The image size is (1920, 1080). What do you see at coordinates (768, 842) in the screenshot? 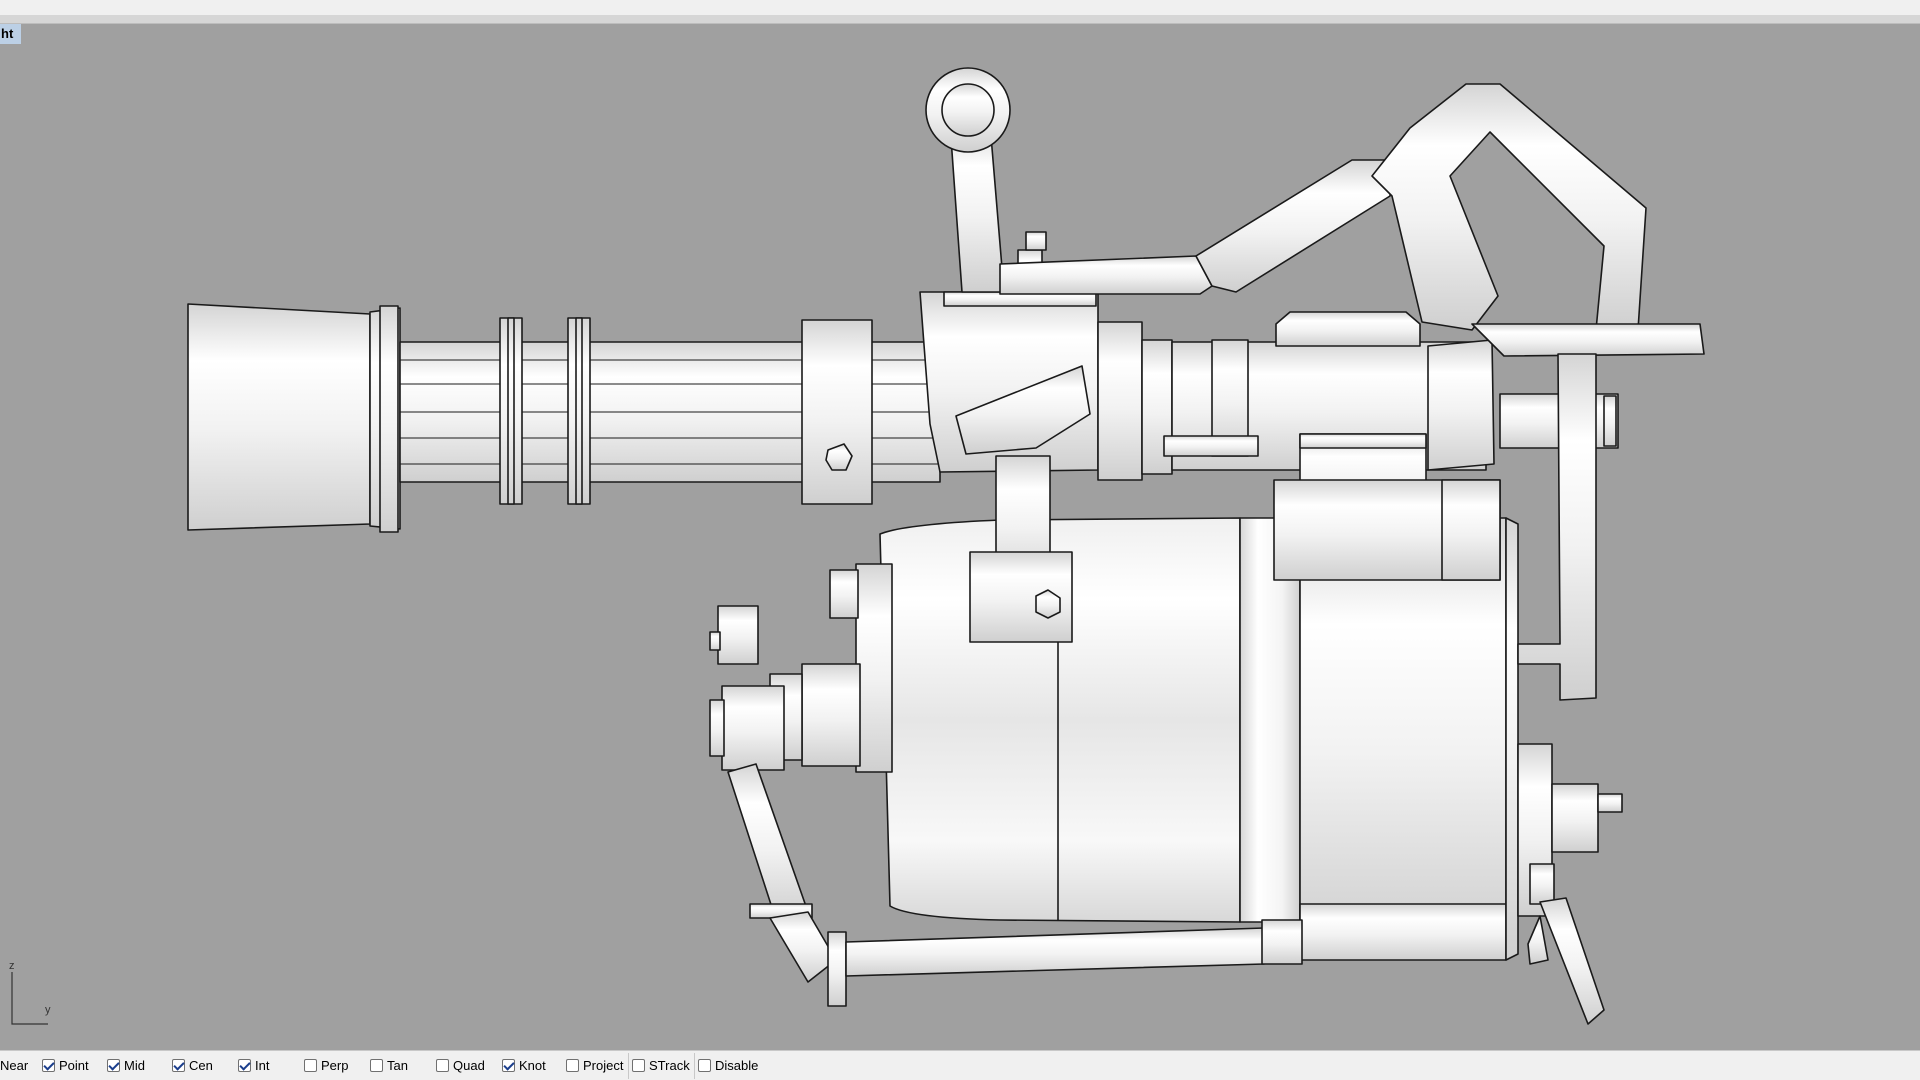
I see `feed-pipe` at bounding box center [768, 842].